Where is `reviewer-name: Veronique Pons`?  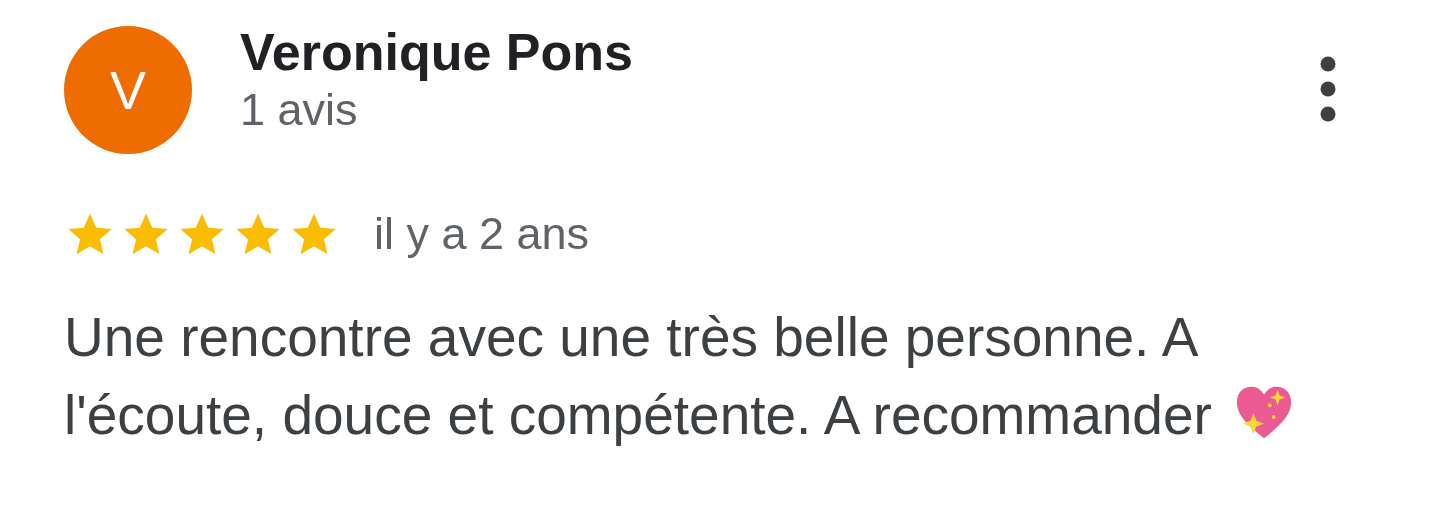 reviewer-name: Veronique Pons is located at coordinates (780, 53).